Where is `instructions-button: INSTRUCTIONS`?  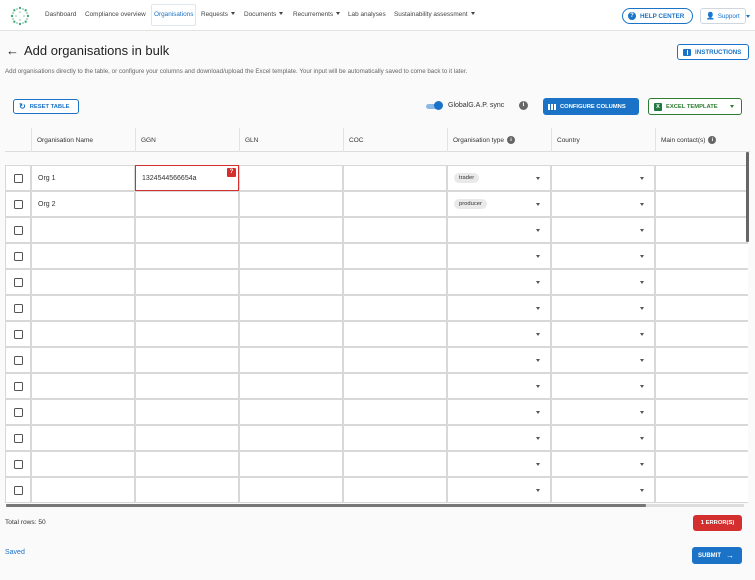
instructions-button: INSTRUCTIONS is located at coordinates (713, 52).